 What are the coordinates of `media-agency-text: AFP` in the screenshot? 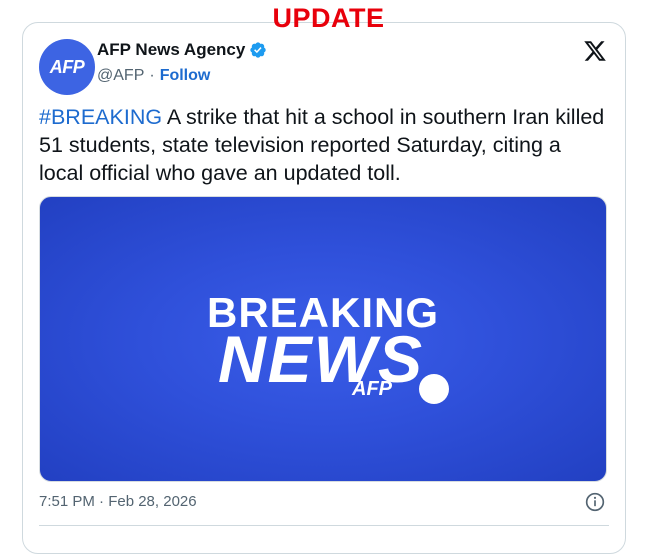 It's located at (372, 389).